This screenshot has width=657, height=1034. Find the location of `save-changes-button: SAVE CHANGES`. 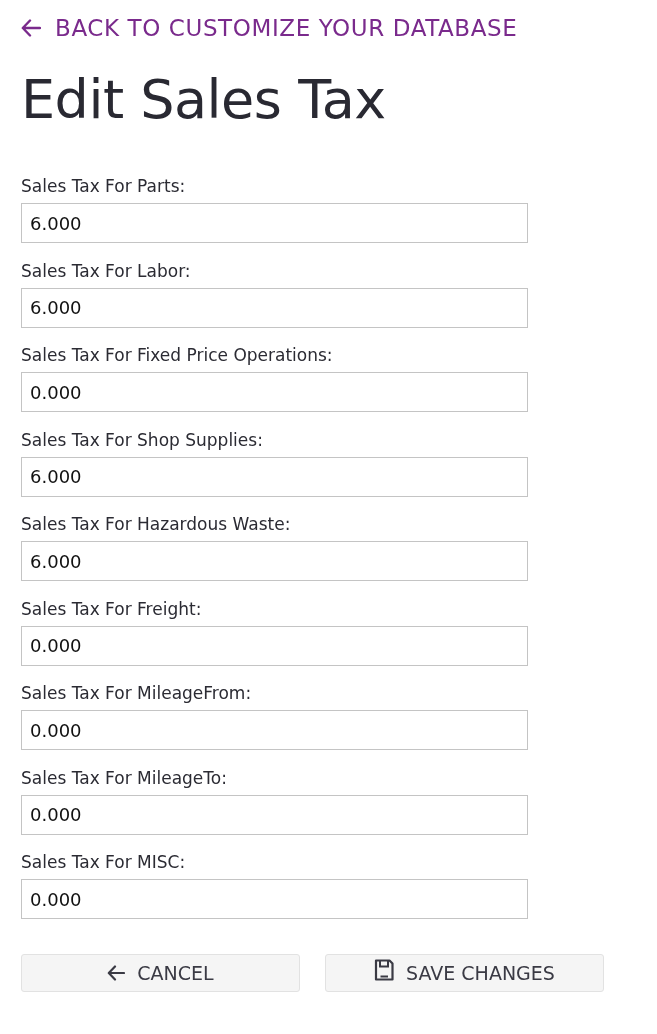

save-changes-button: SAVE CHANGES is located at coordinates (464, 972).